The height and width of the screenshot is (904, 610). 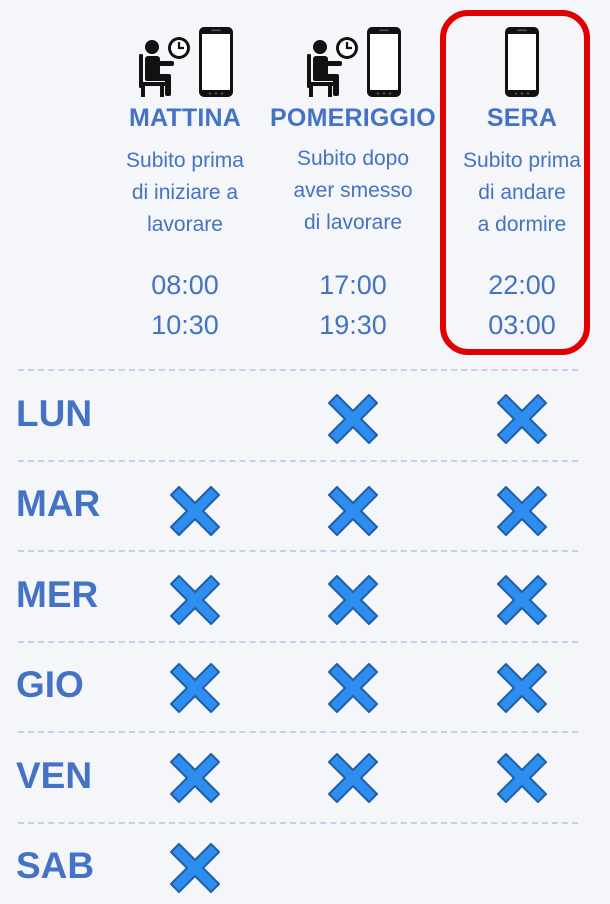 I want to click on day-label: LUN, so click(x=54, y=413).